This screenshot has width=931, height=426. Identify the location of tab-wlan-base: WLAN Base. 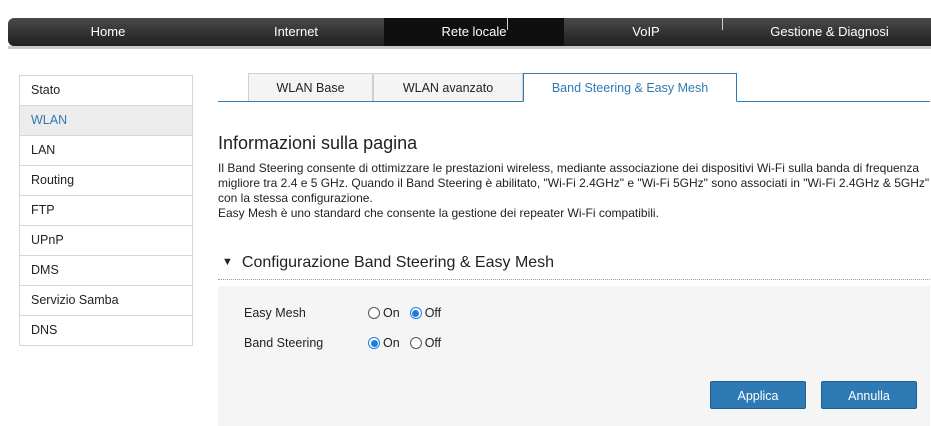
(310, 87).